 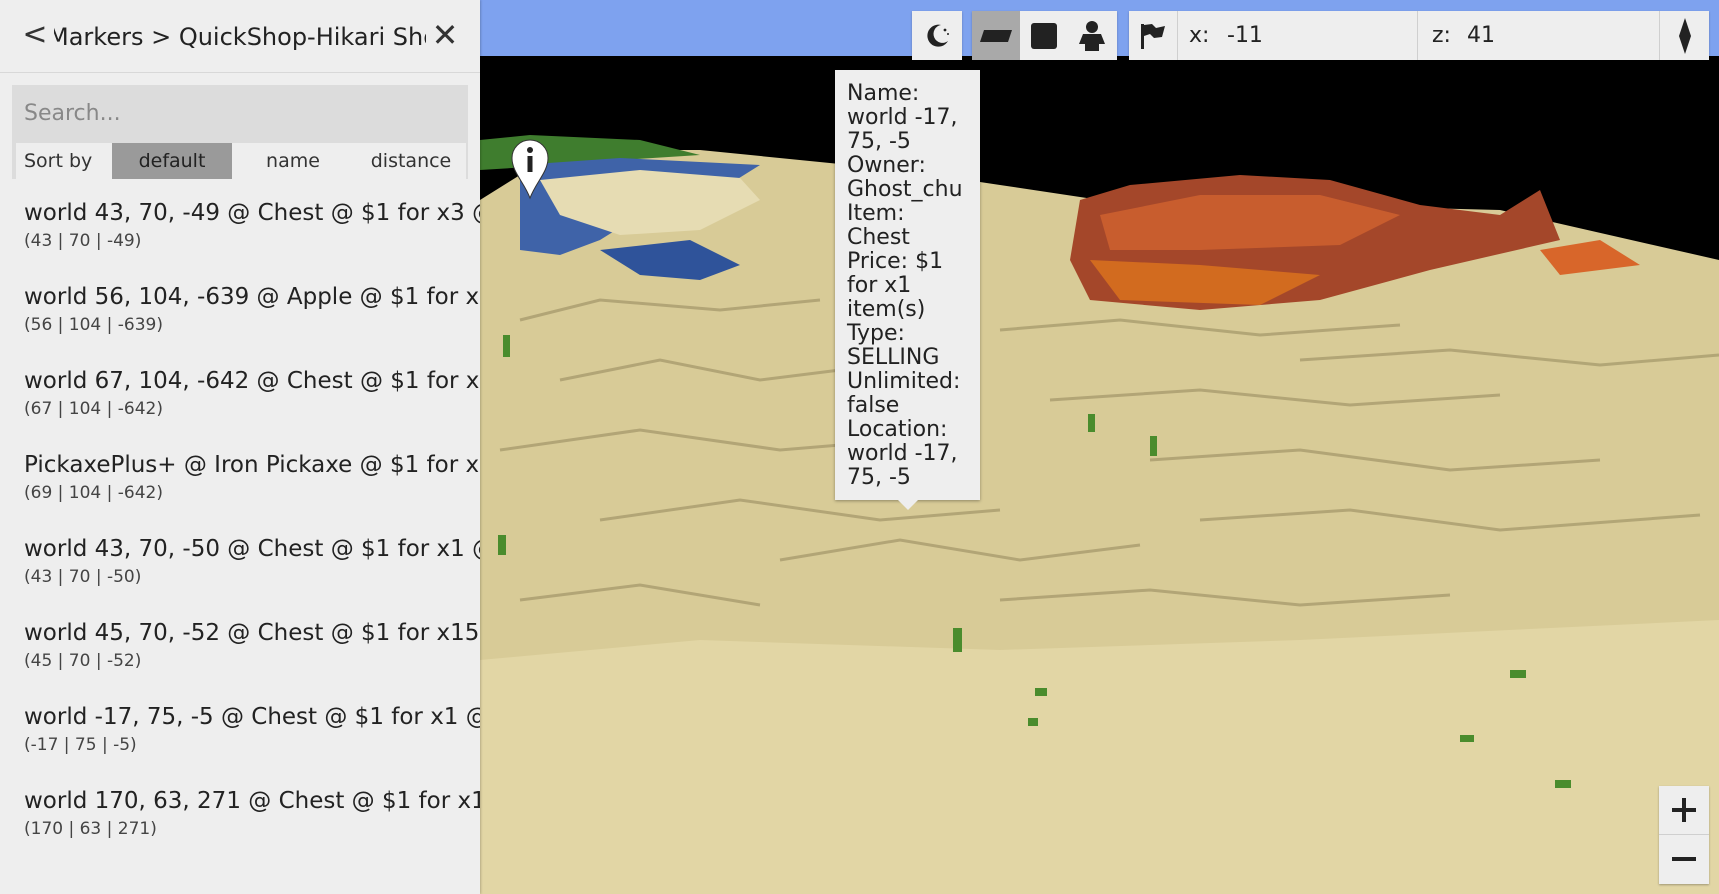 I want to click on popup-line: Price: $1, so click(x=895, y=261).